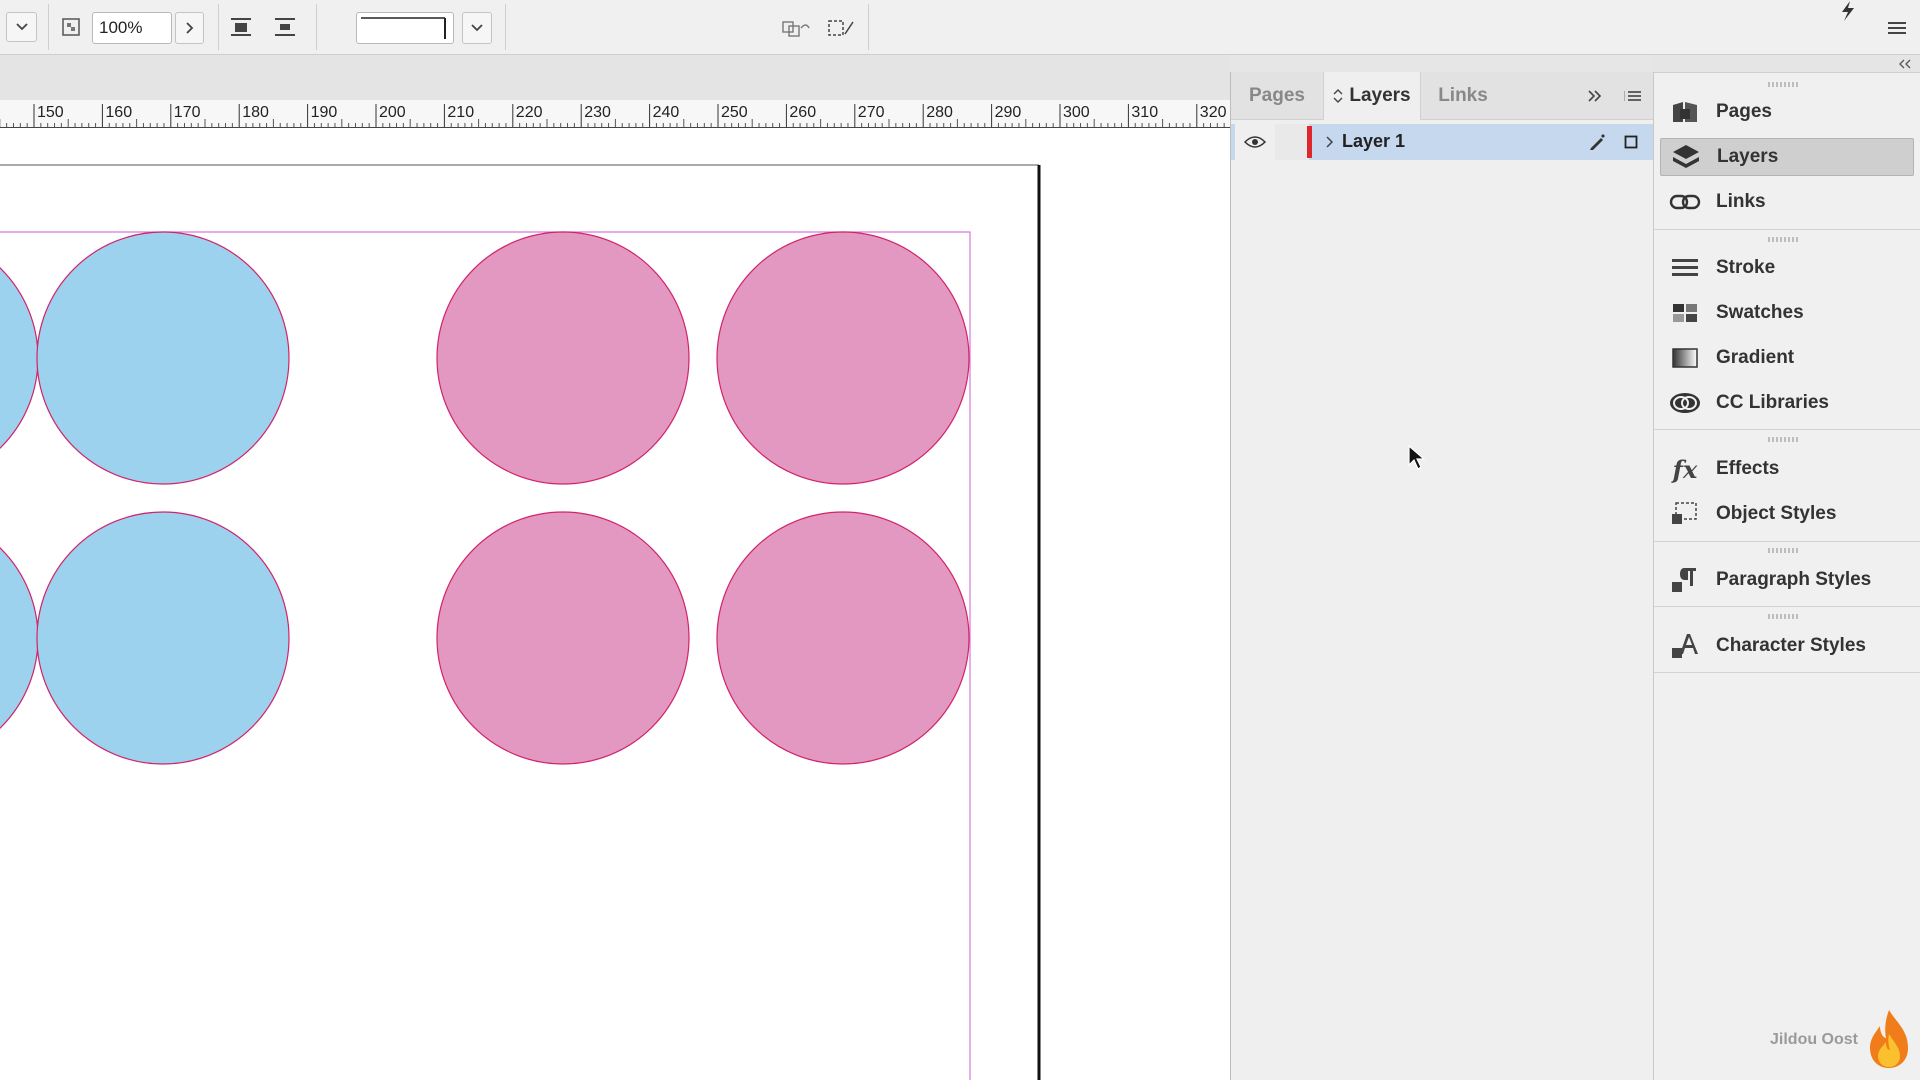 The image size is (1920, 1080). I want to click on dock-item-stroke: Stroke, so click(1787, 268).